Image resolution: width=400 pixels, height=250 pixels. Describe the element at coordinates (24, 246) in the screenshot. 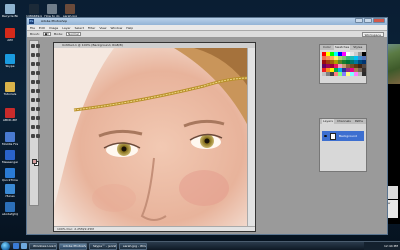

I see `show-desktop-icon` at that location.